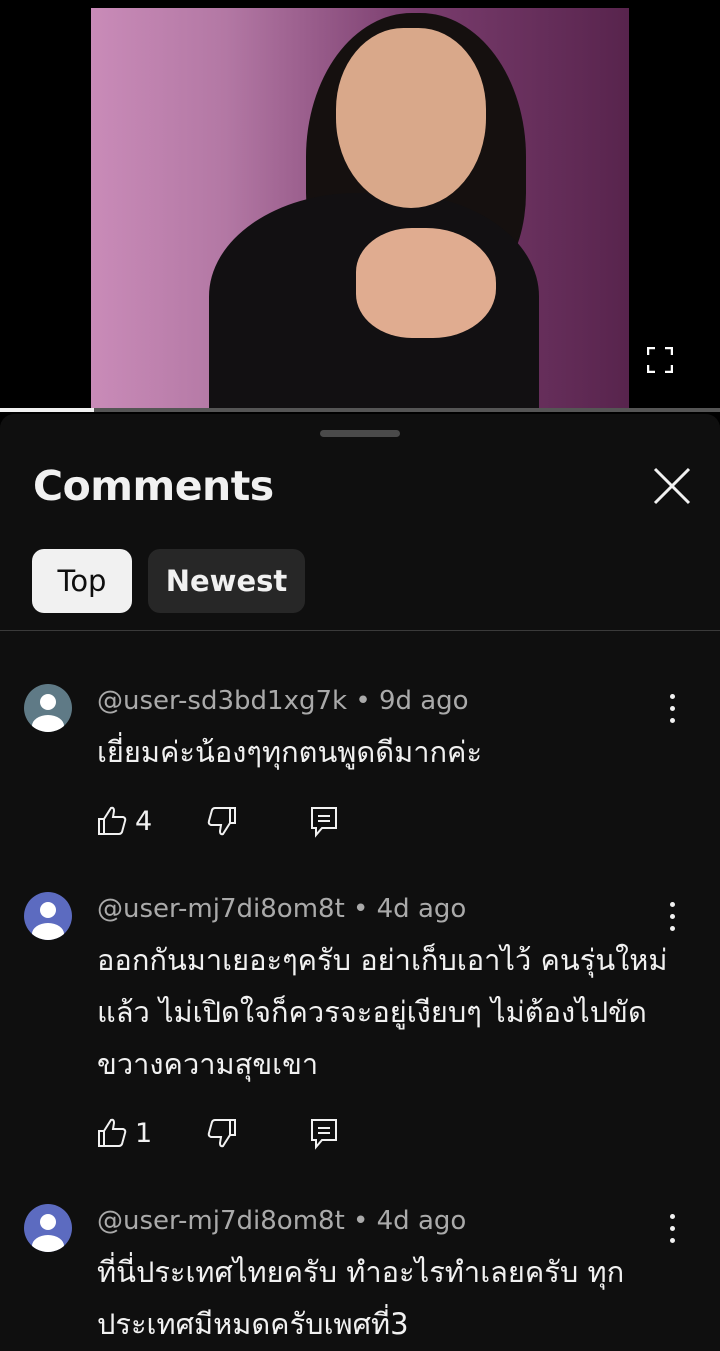 Image resolution: width=720 pixels, height=1351 pixels. I want to click on video-subject-face, so click(411, 118).